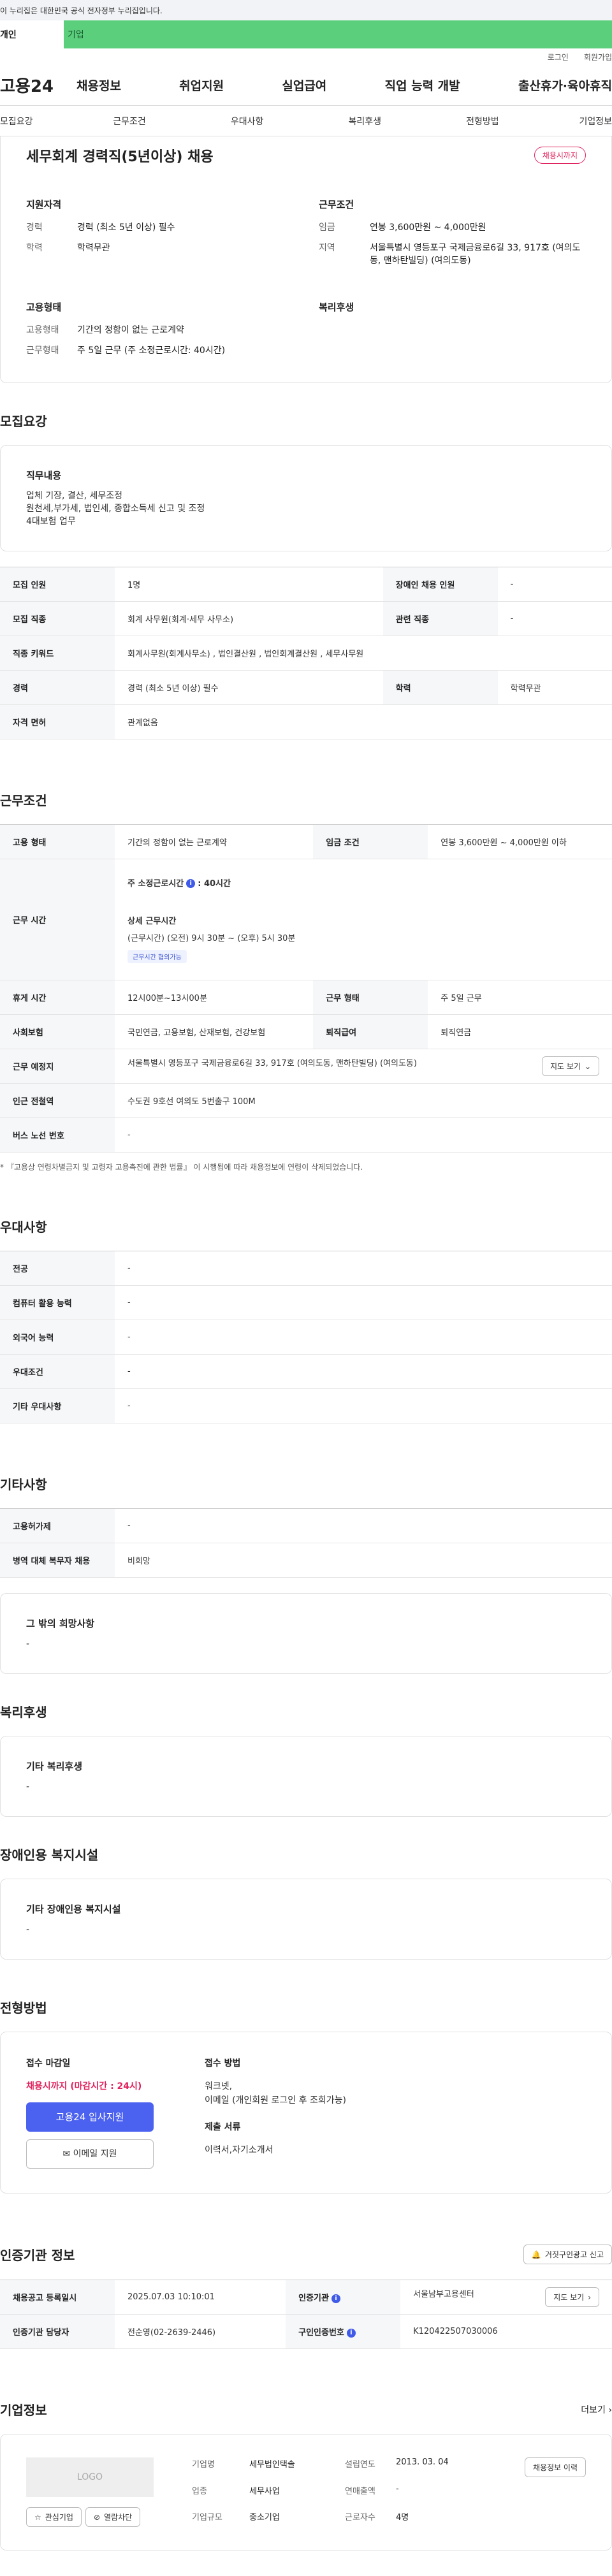  What do you see at coordinates (247, 121) in the screenshot?
I see `tab-preferences: 우대사항` at bounding box center [247, 121].